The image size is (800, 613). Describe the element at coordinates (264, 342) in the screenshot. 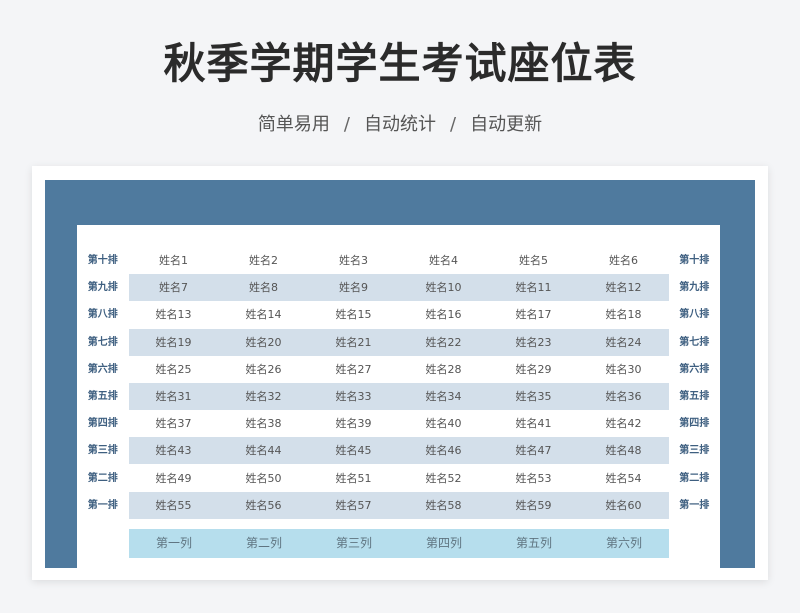

I see `seat-cell: 姓名20` at that location.